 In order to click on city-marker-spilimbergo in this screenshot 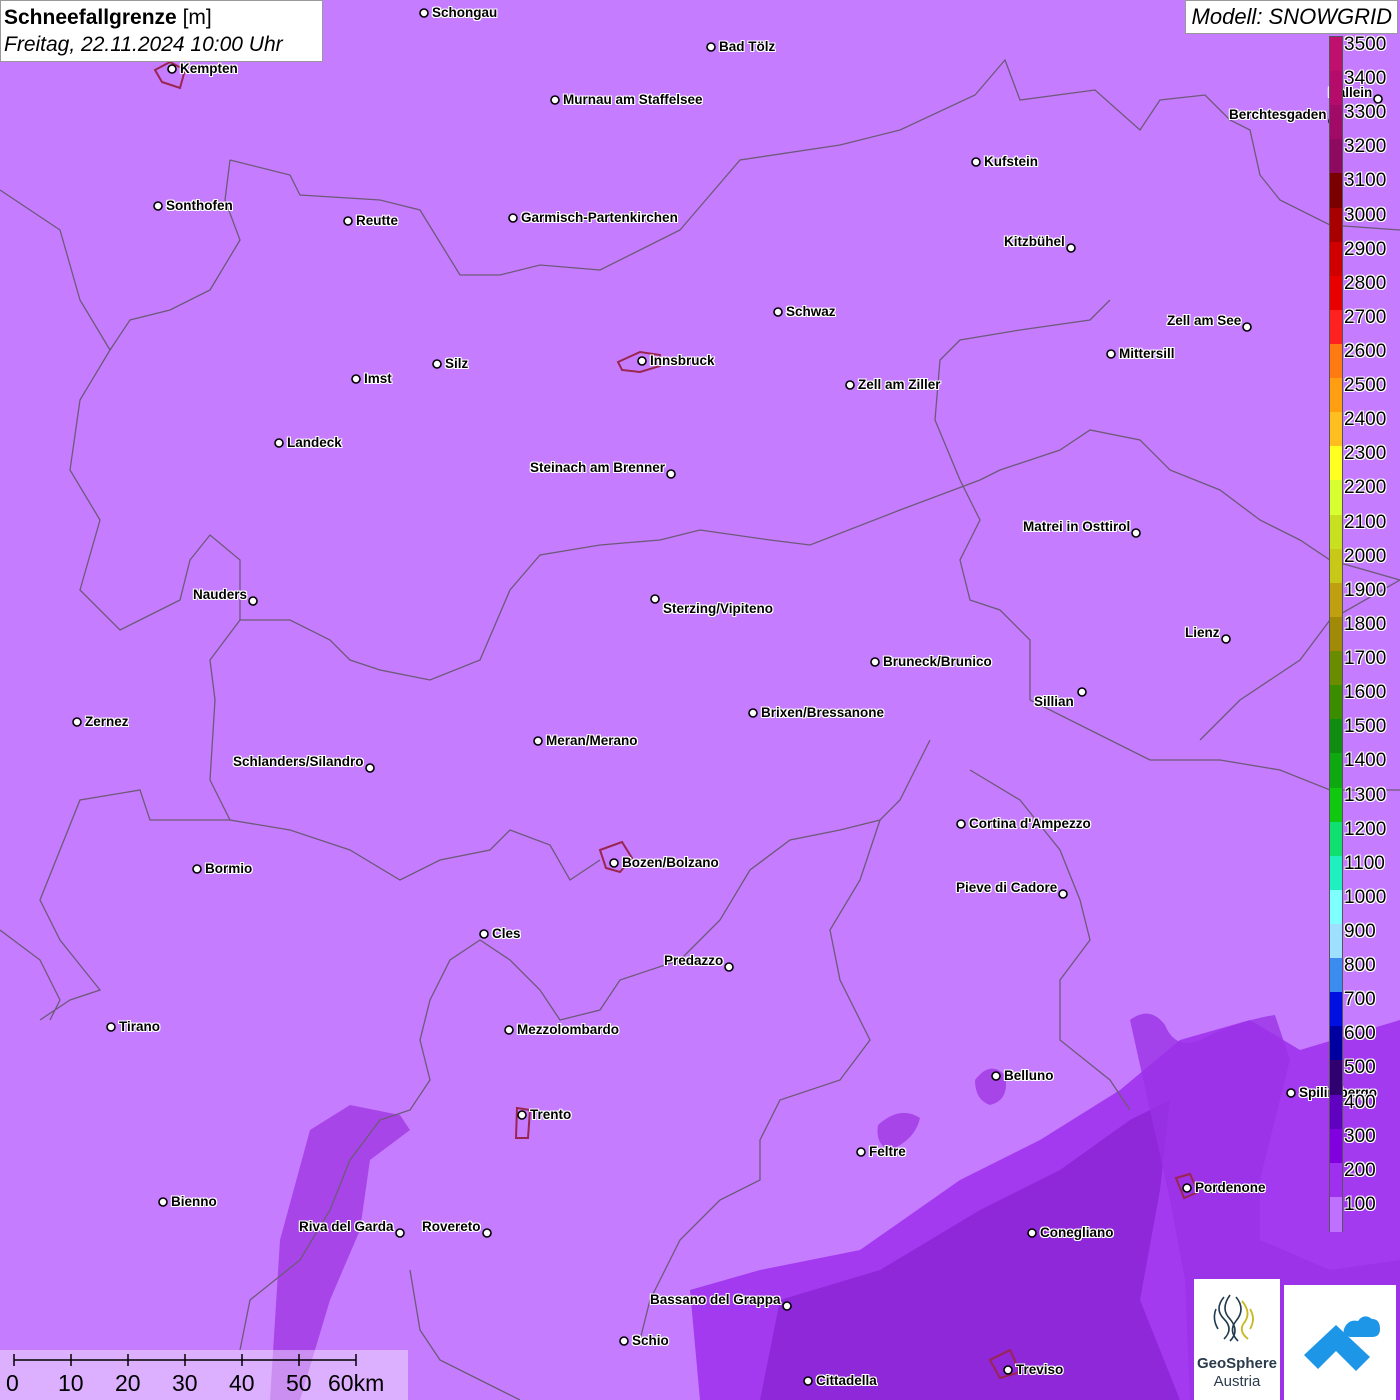, I will do `click(1291, 1093)`.